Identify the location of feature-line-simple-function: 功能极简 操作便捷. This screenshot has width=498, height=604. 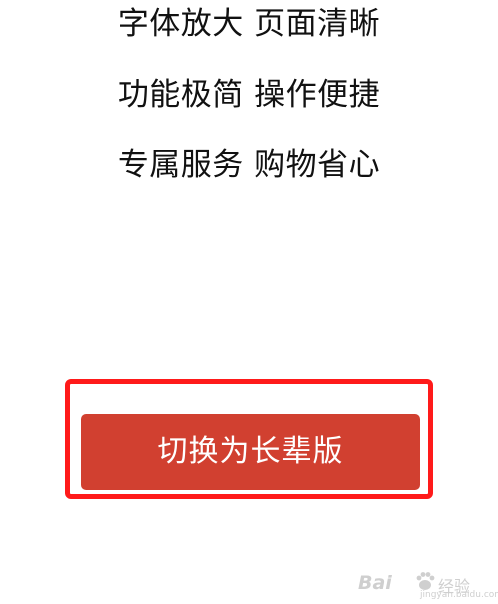
(249, 95).